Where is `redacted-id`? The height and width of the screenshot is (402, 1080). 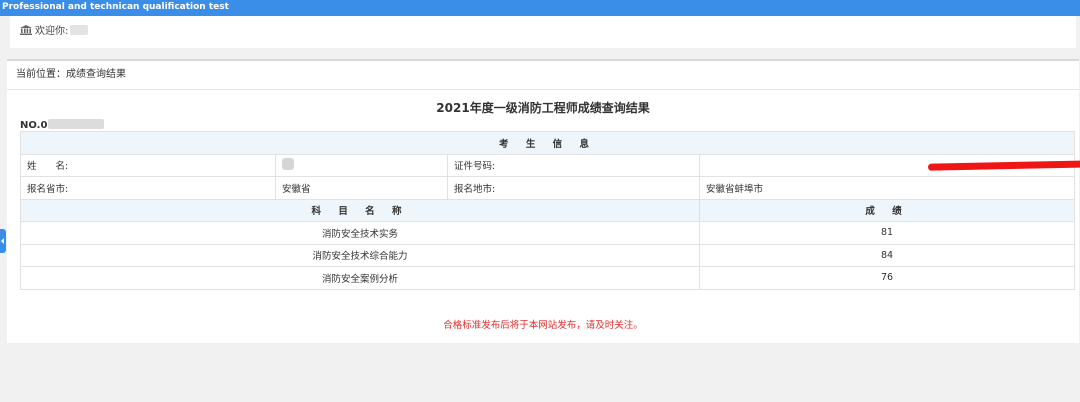
redacted-id is located at coordinates (1003, 165).